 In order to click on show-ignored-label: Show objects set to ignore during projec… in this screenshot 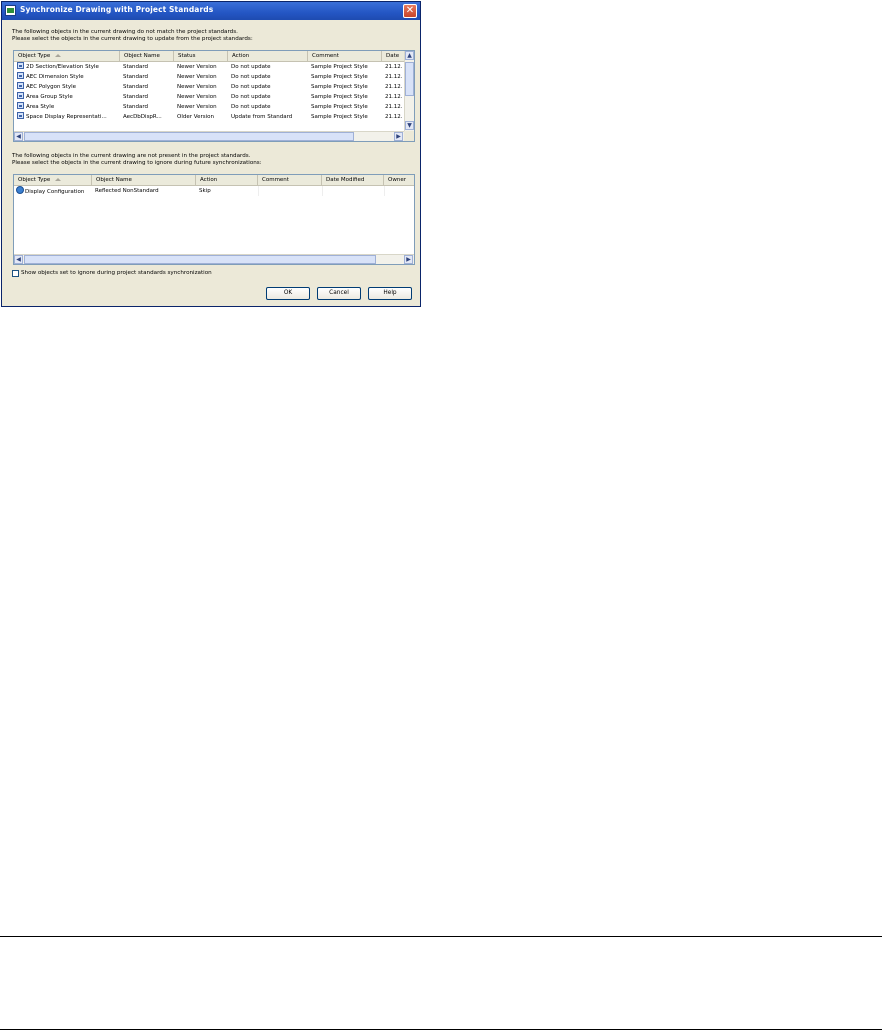, I will do `click(116, 273)`.